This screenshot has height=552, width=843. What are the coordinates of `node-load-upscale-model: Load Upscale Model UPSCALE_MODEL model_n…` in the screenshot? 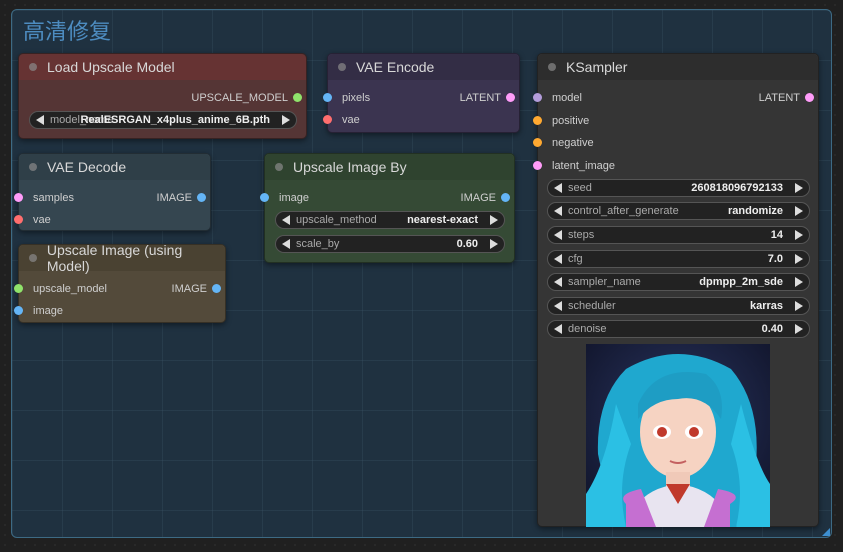 It's located at (162, 96).